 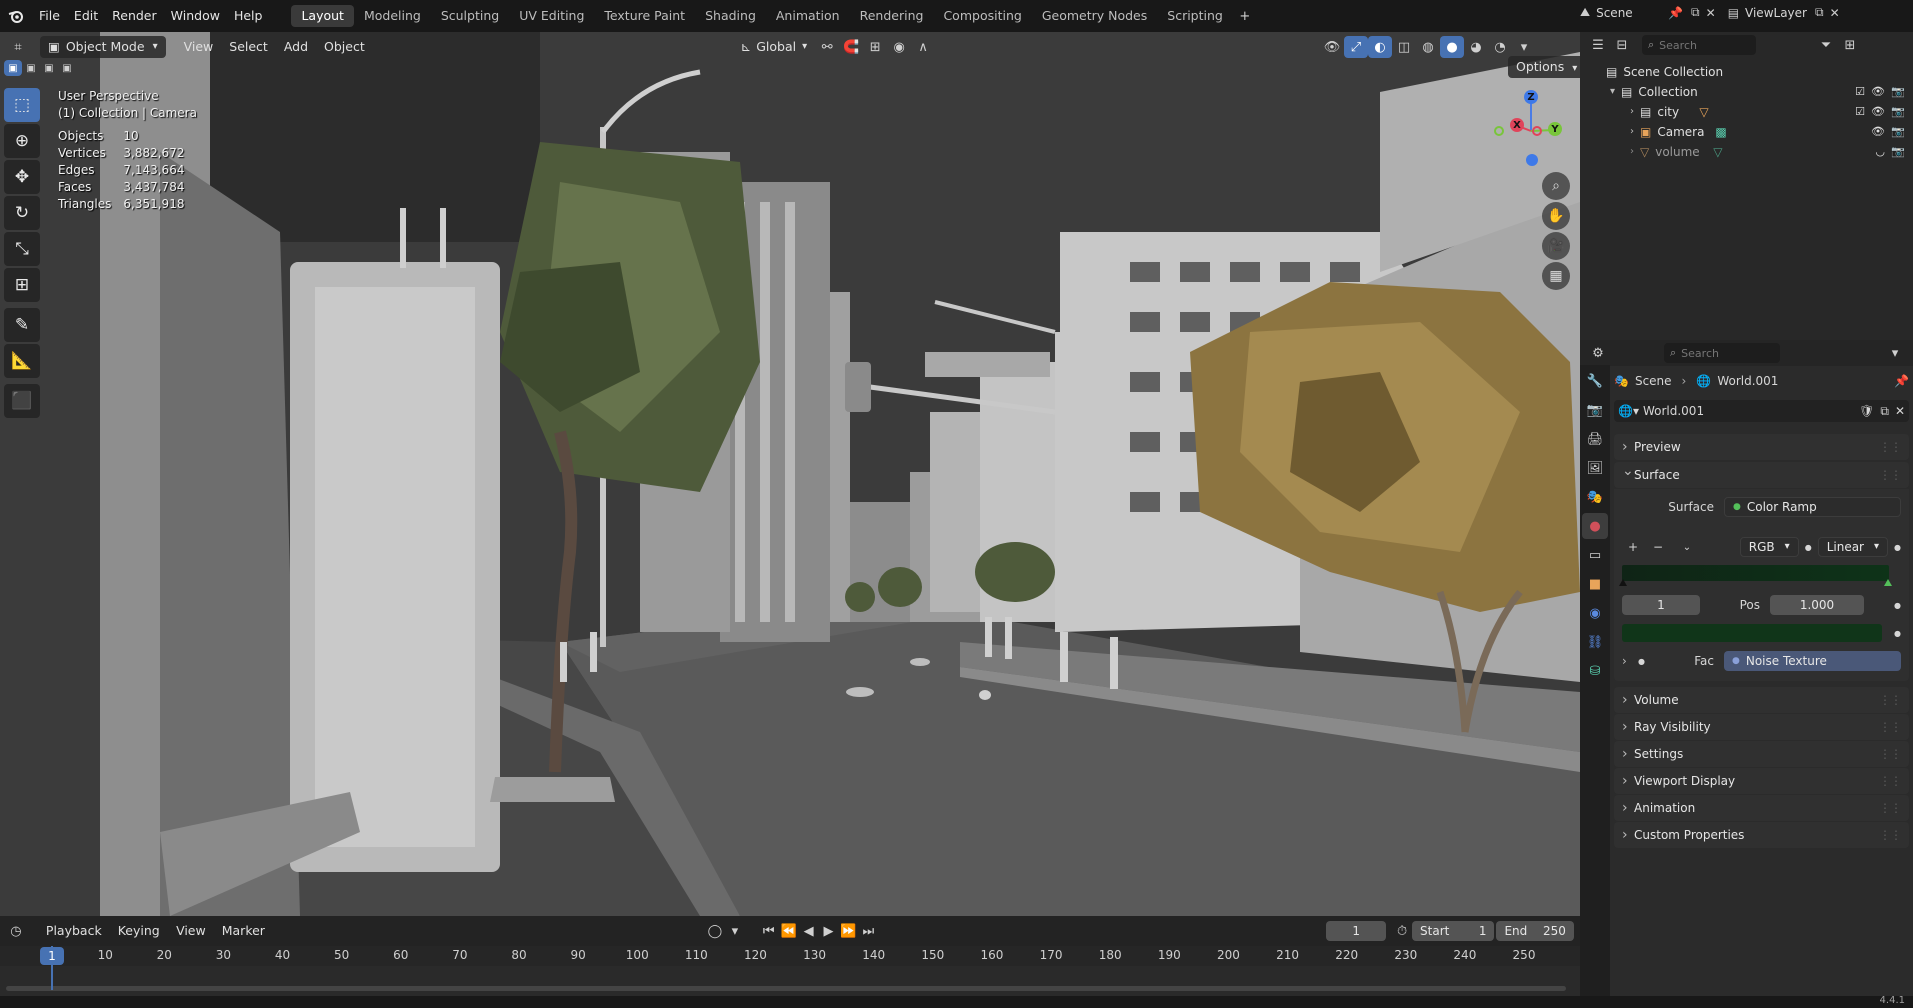 What do you see at coordinates (344, 47) in the screenshot?
I see `menu-object: Object` at bounding box center [344, 47].